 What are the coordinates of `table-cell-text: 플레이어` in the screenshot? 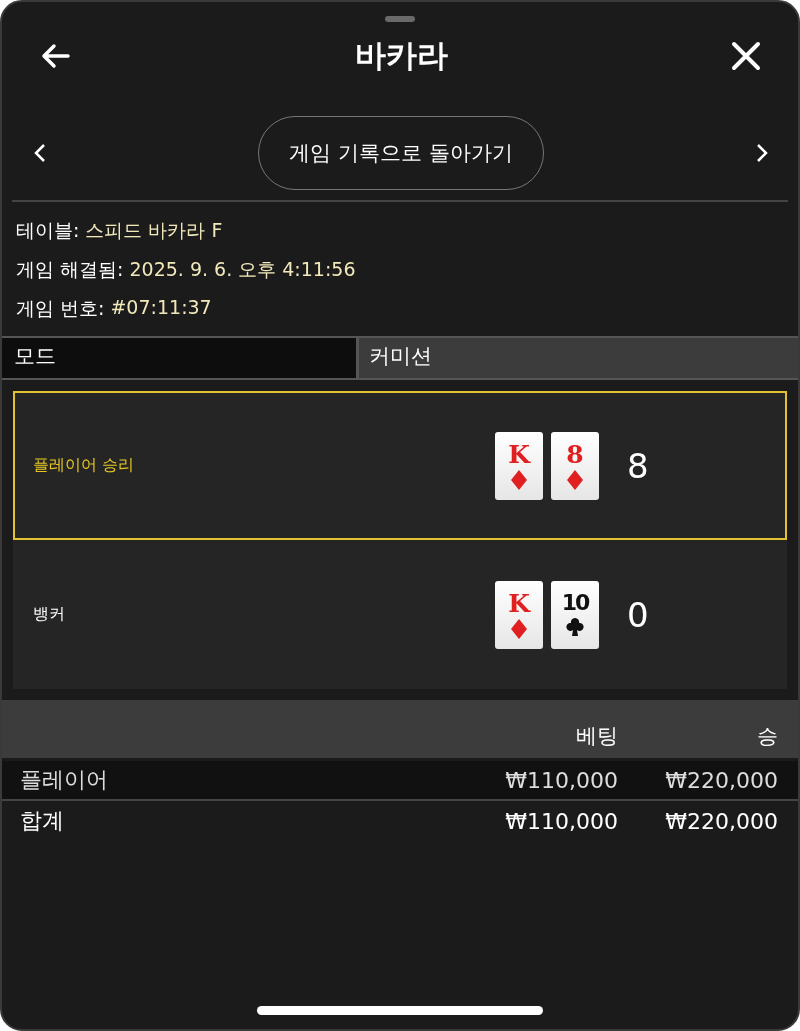 It's located at (64, 780).